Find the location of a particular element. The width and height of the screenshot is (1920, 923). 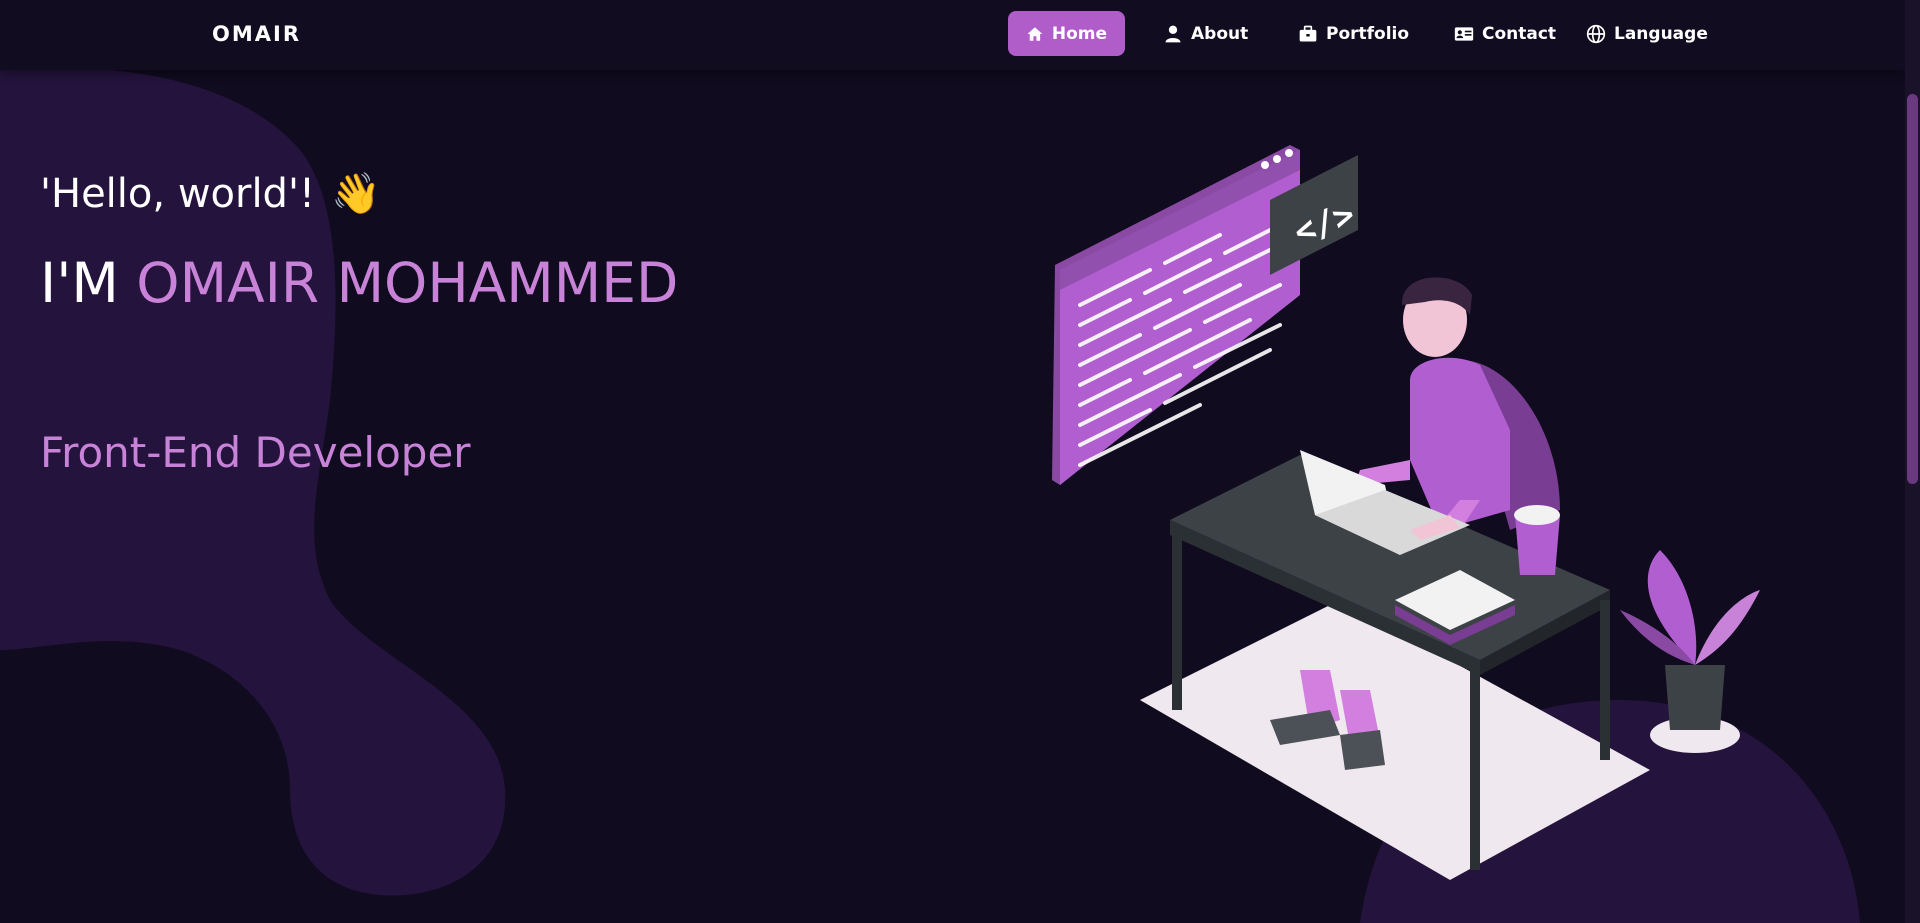

name-highlight: OMAIR MOHAMMED is located at coordinates (407, 283).